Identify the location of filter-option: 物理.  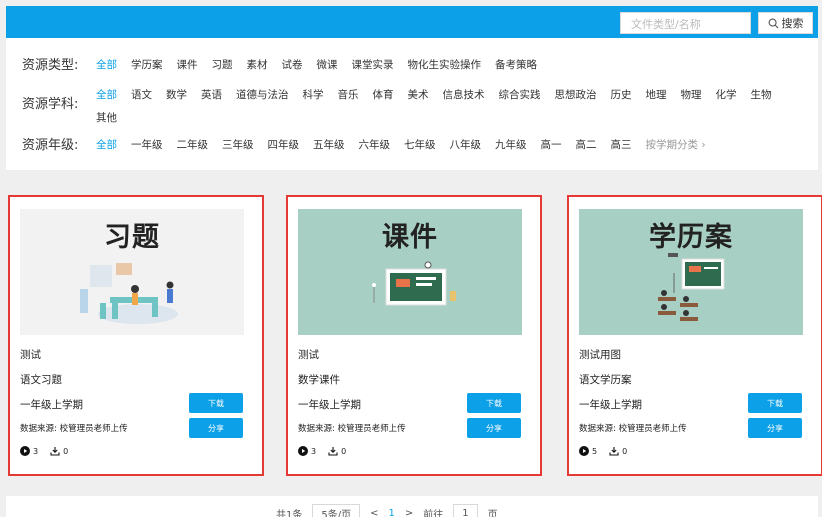
(691, 95).